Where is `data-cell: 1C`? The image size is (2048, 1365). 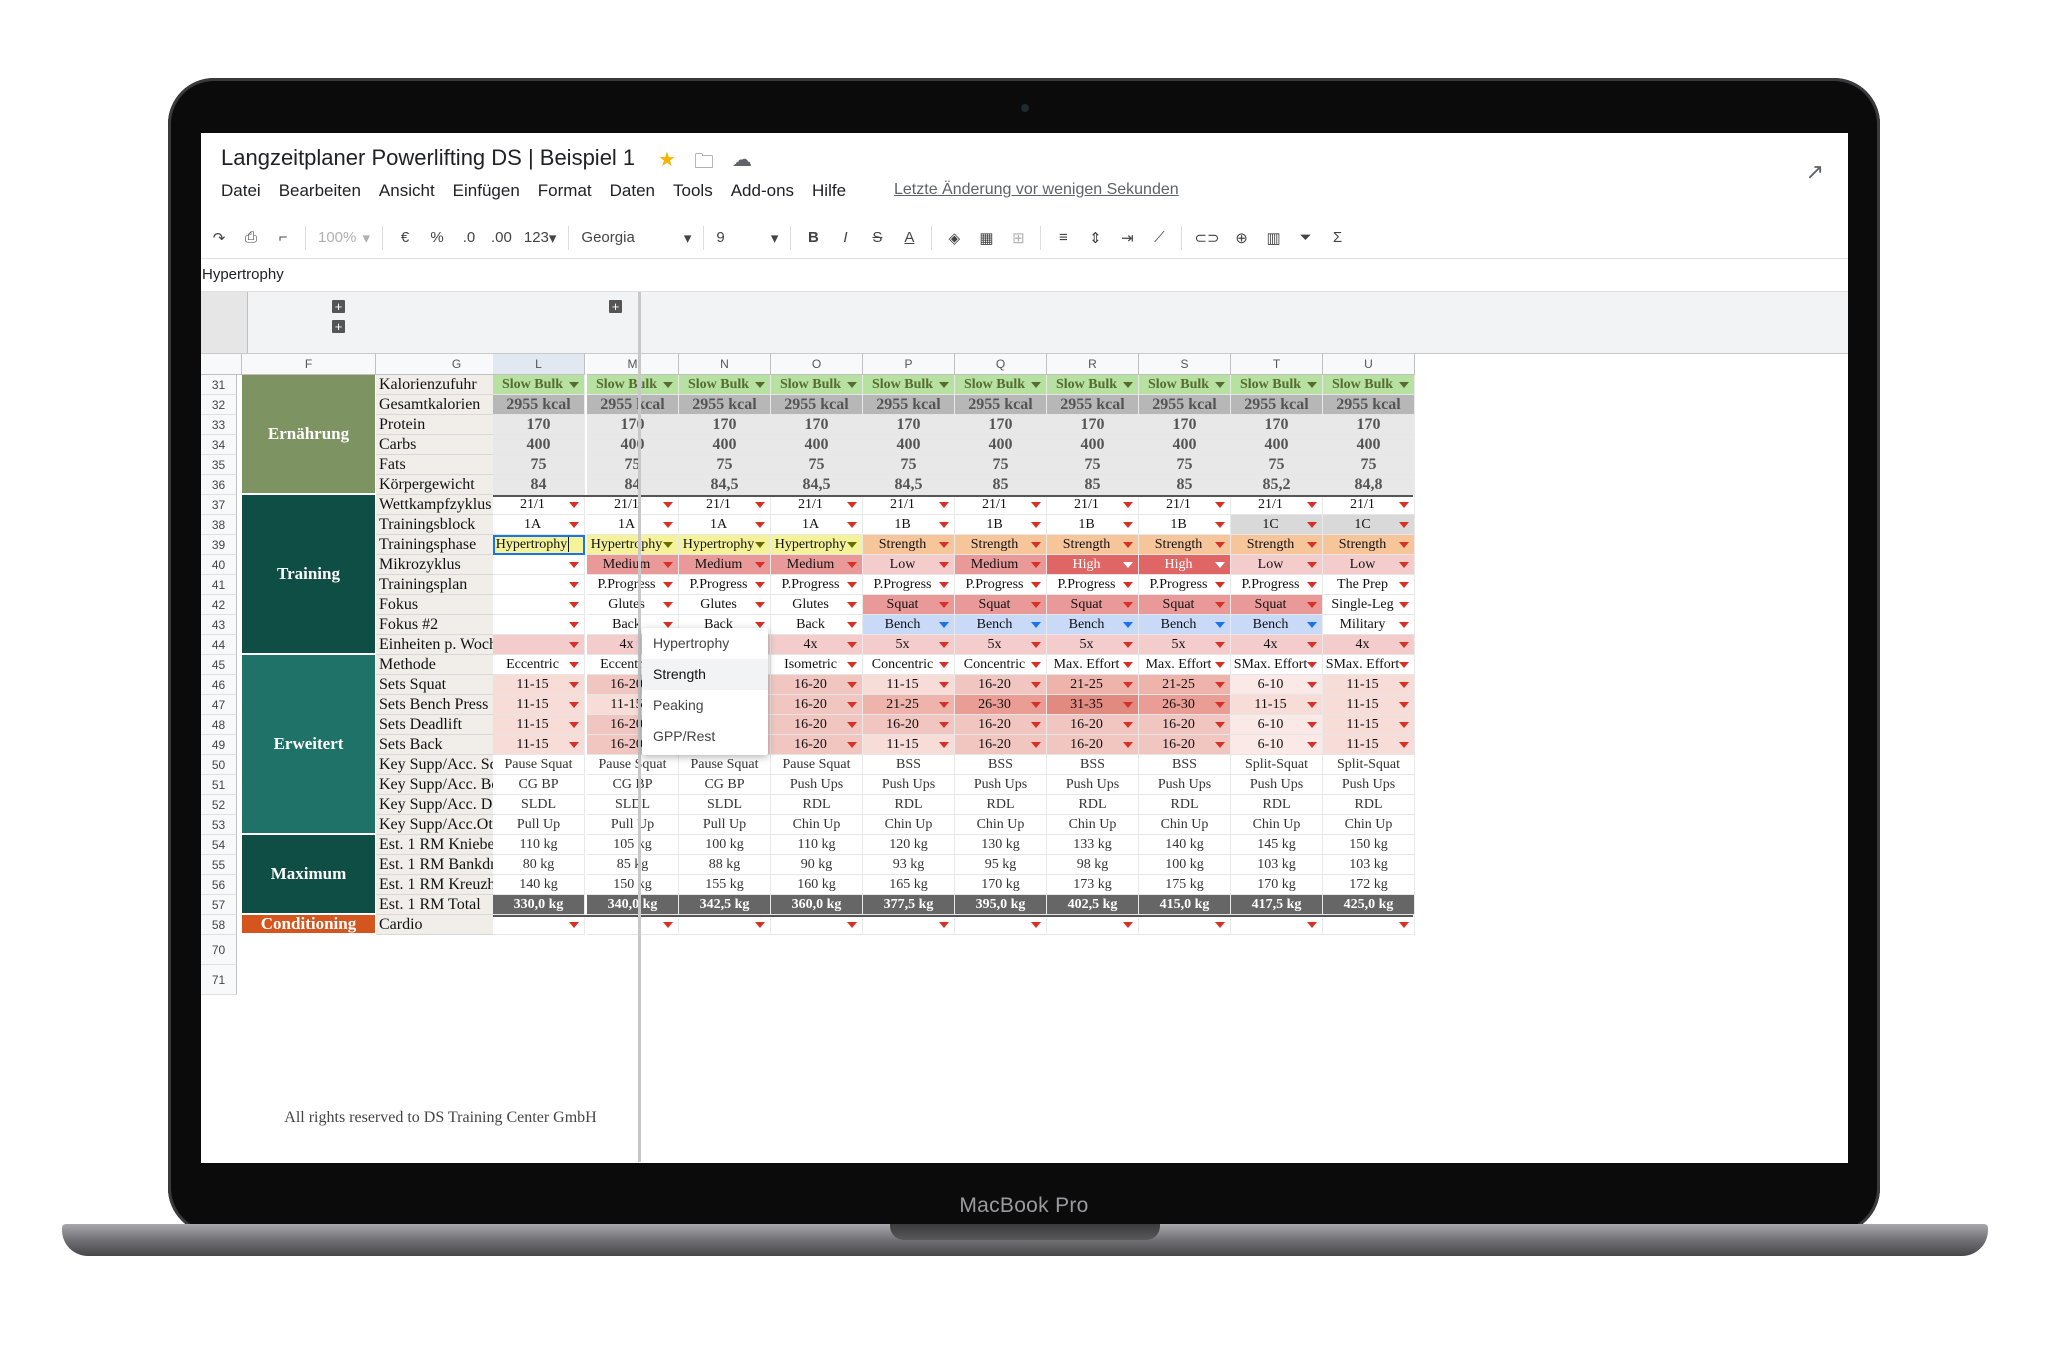 data-cell: 1C is located at coordinates (1277, 525).